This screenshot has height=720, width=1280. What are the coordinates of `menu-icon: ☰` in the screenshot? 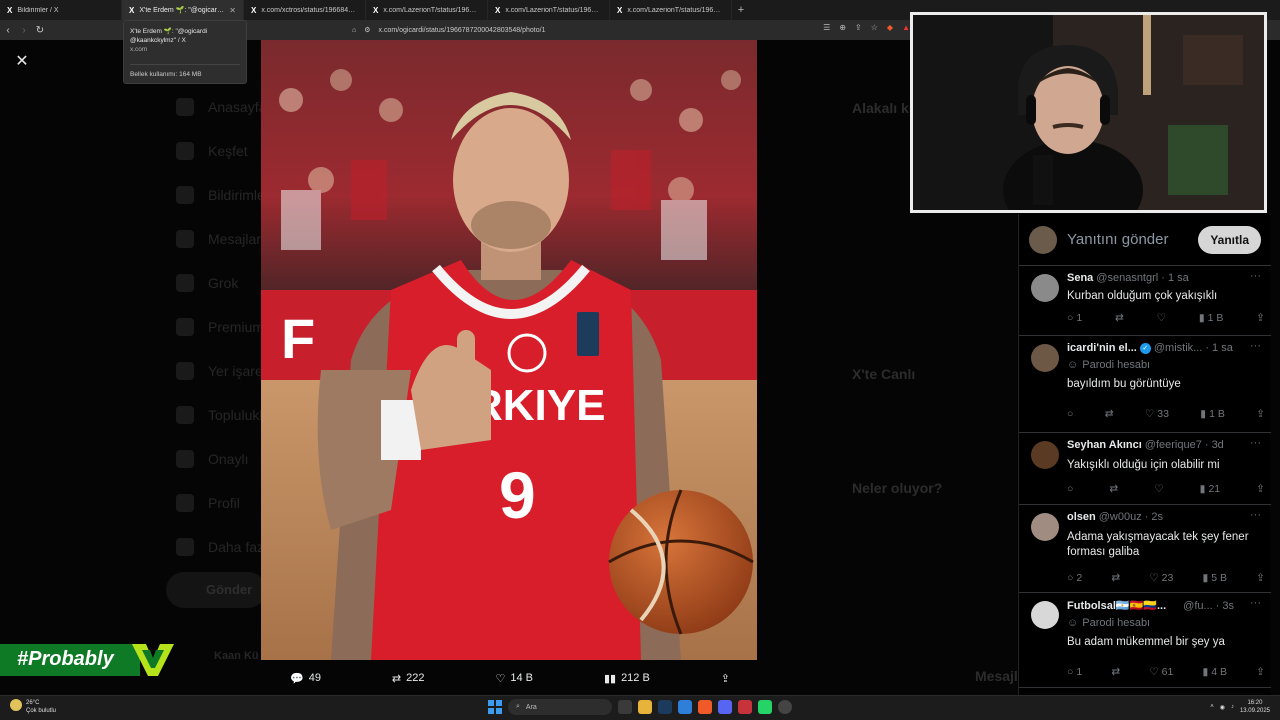 It's located at (826, 27).